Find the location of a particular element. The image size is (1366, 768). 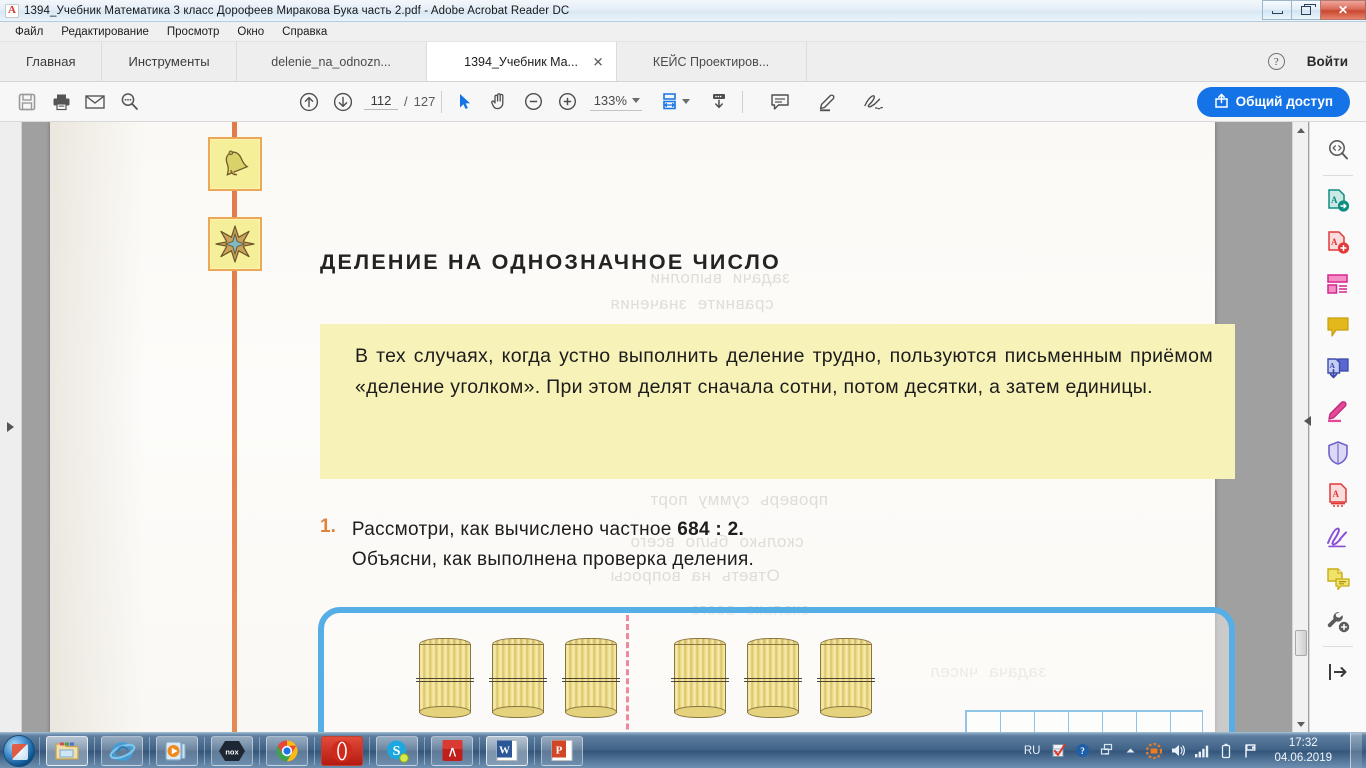

share-button: Общий доступ is located at coordinates (1273, 101).